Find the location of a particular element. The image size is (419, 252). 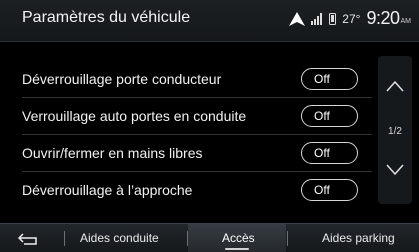

clock-ampm: AM is located at coordinates (406, 21).